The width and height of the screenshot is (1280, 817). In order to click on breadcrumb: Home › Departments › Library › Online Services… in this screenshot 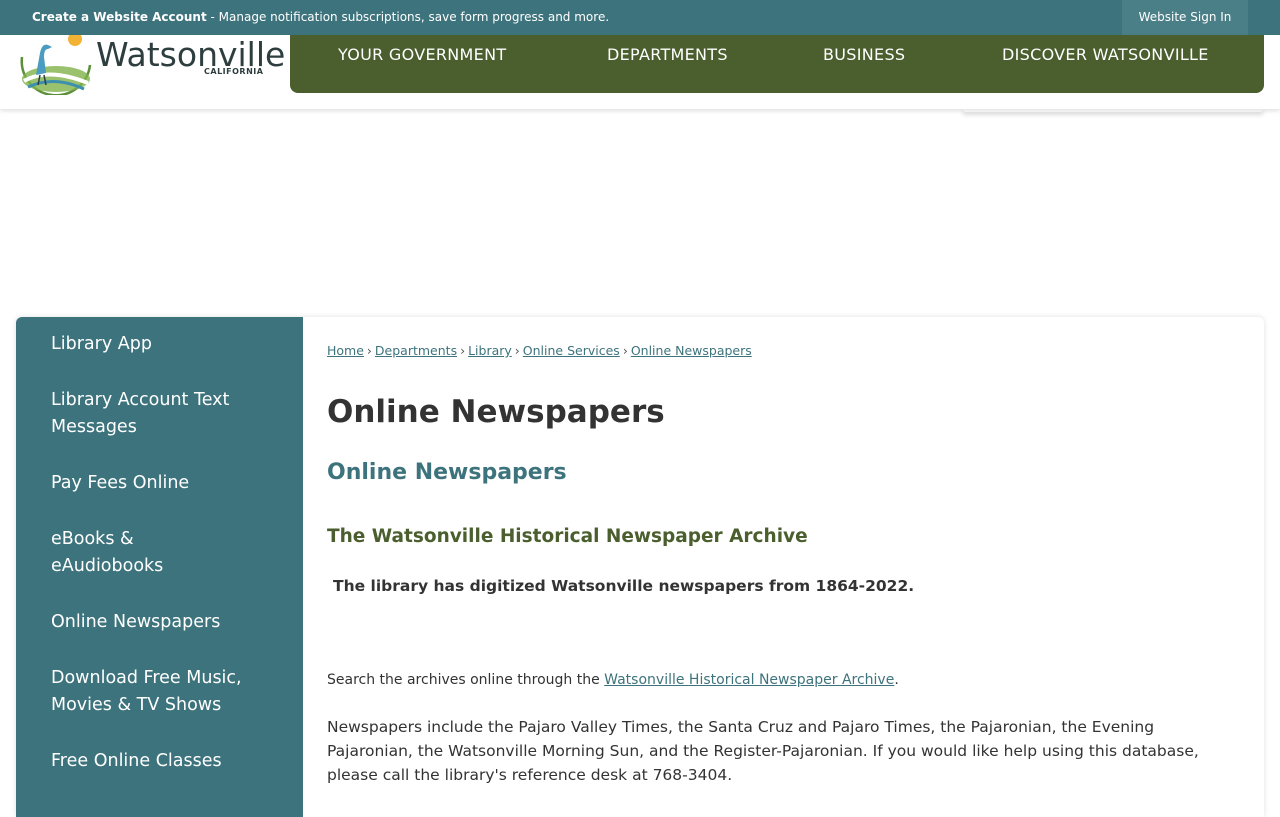, I will do `click(539, 350)`.